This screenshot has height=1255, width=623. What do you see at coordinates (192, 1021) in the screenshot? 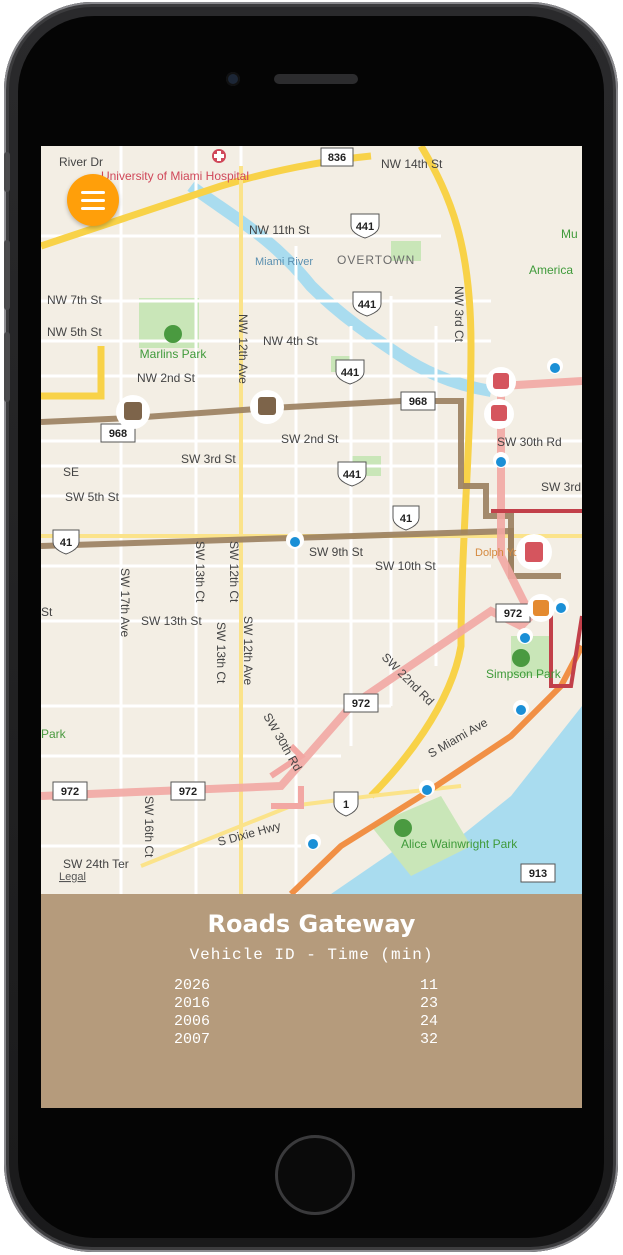
I see `vehicle-id: 2006` at bounding box center [192, 1021].